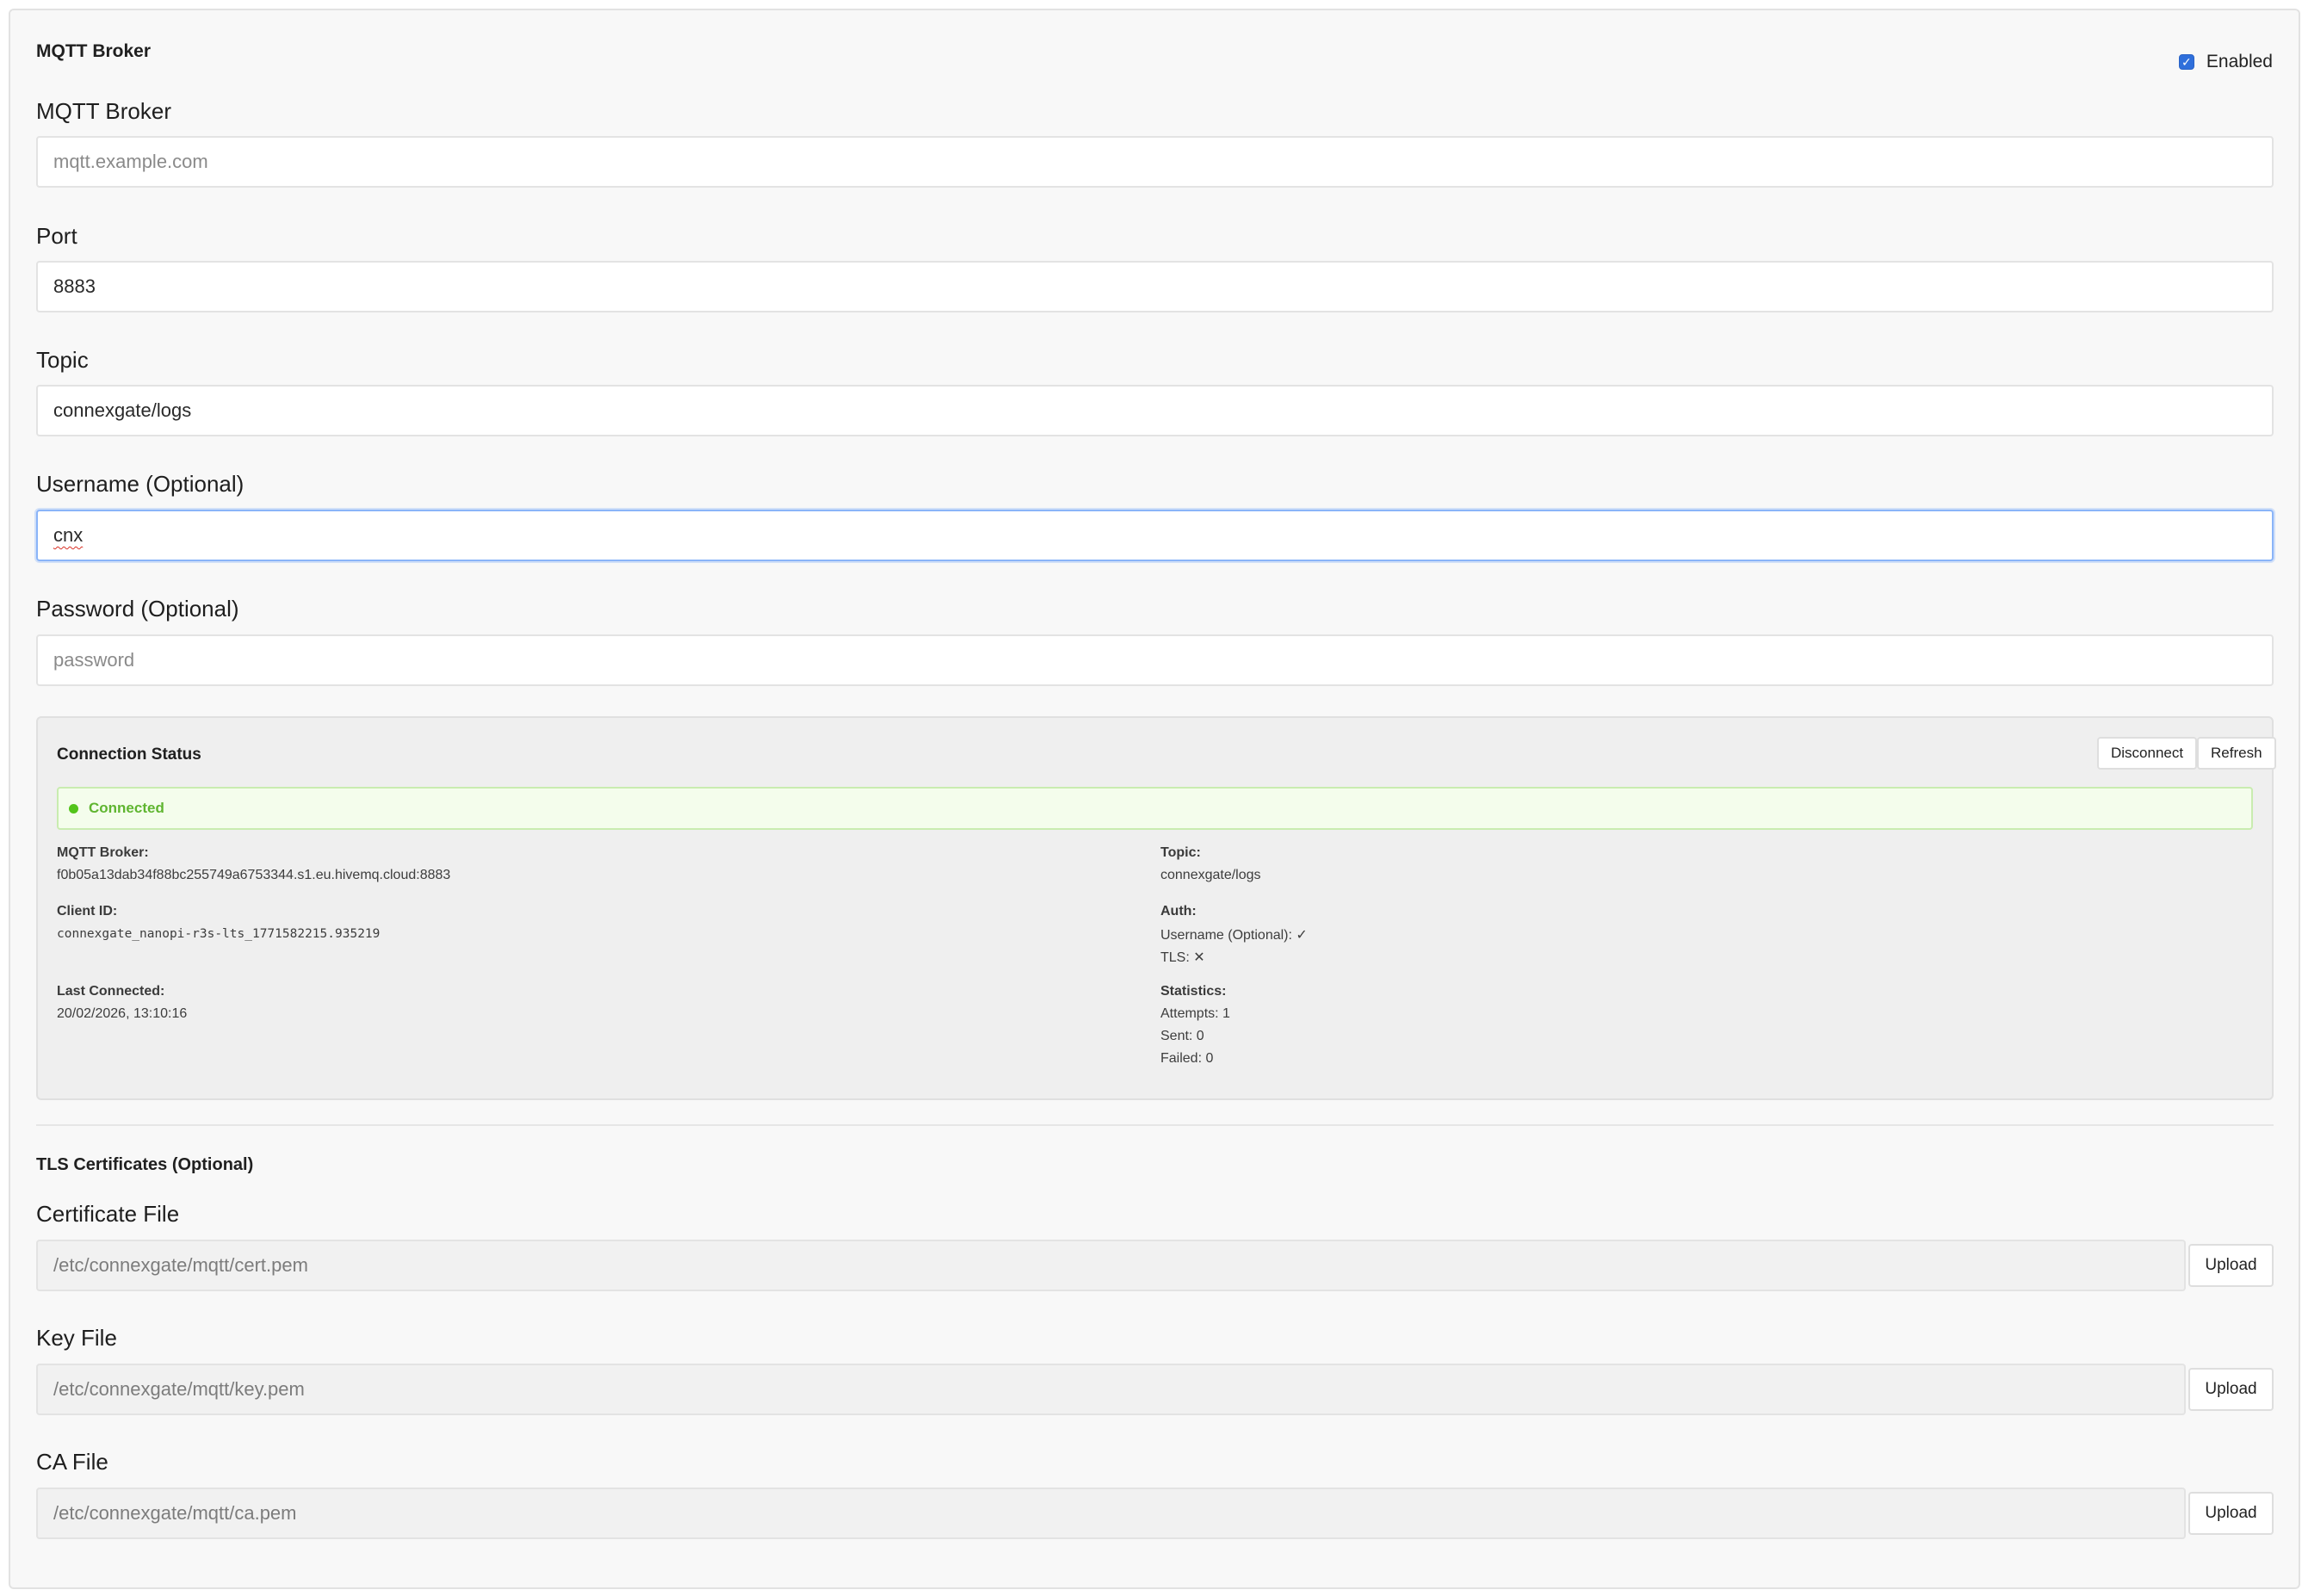 This screenshot has height=1596, width=2302. What do you see at coordinates (1155, 535) in the screenshot?
I see `username-input: cnx` at bounding box center [1155, 535].